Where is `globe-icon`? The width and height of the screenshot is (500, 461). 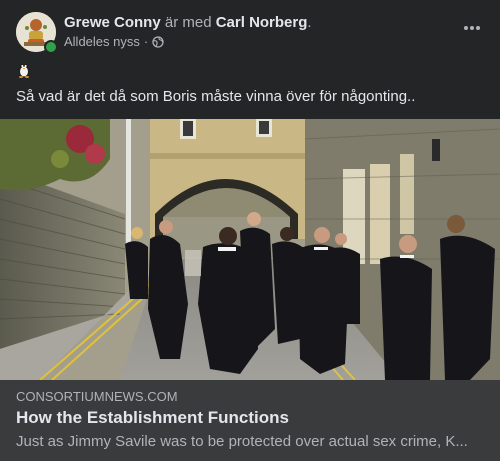 globe-icon is located at coordinates (158, 42).